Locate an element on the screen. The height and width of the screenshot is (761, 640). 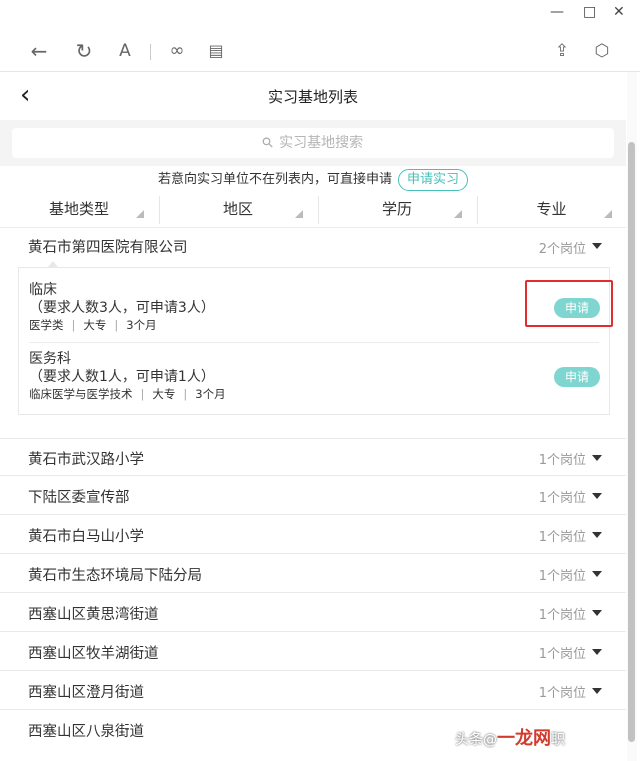
position-name: 医务科 is located at coordinates (50, 359).